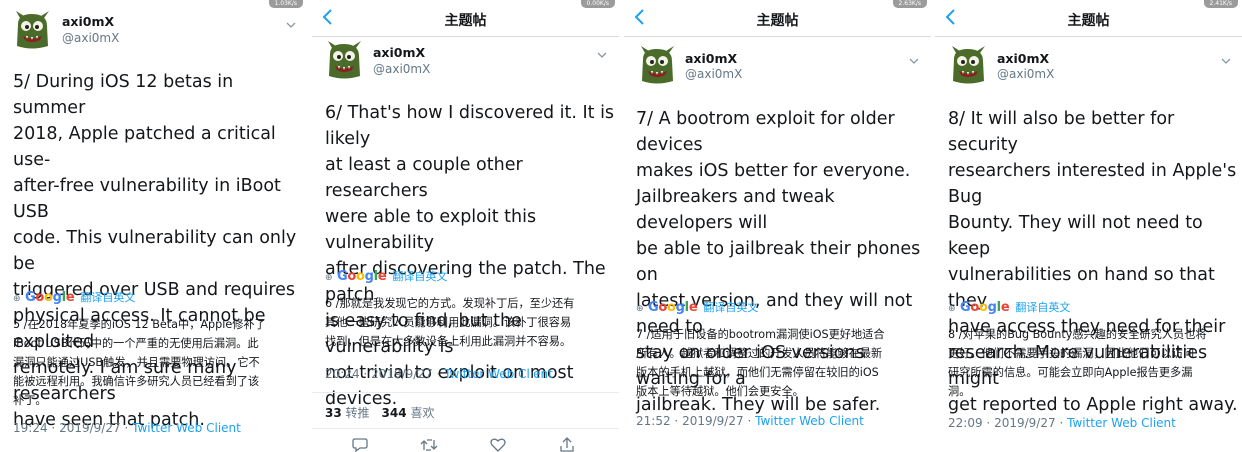 This screenshot has height=452, width=1242. I want to click on tweet-stats: 33 转推 344 喜欢, so click(385, 412).